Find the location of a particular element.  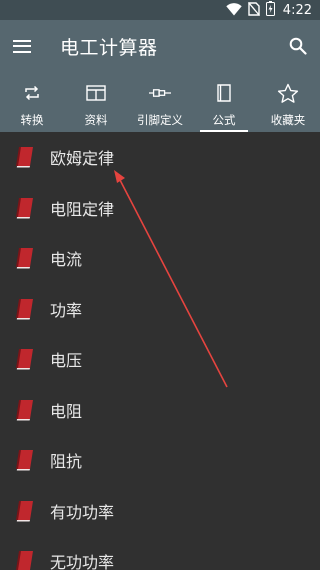

list-item-label: 电压 is located at coordinates (66, 361).